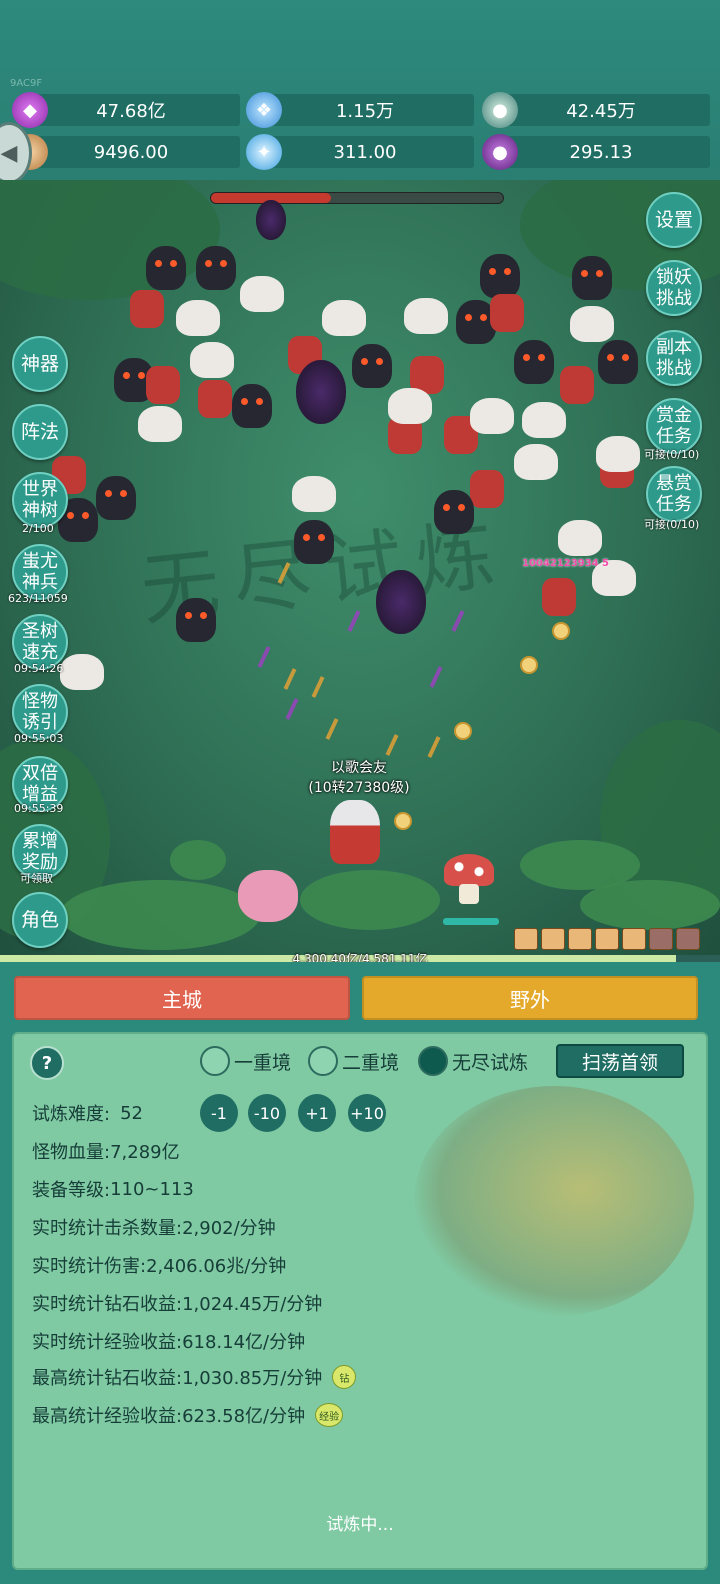  I want to click on realm-option-endless: 无尽试炼, so click(473, 1061).